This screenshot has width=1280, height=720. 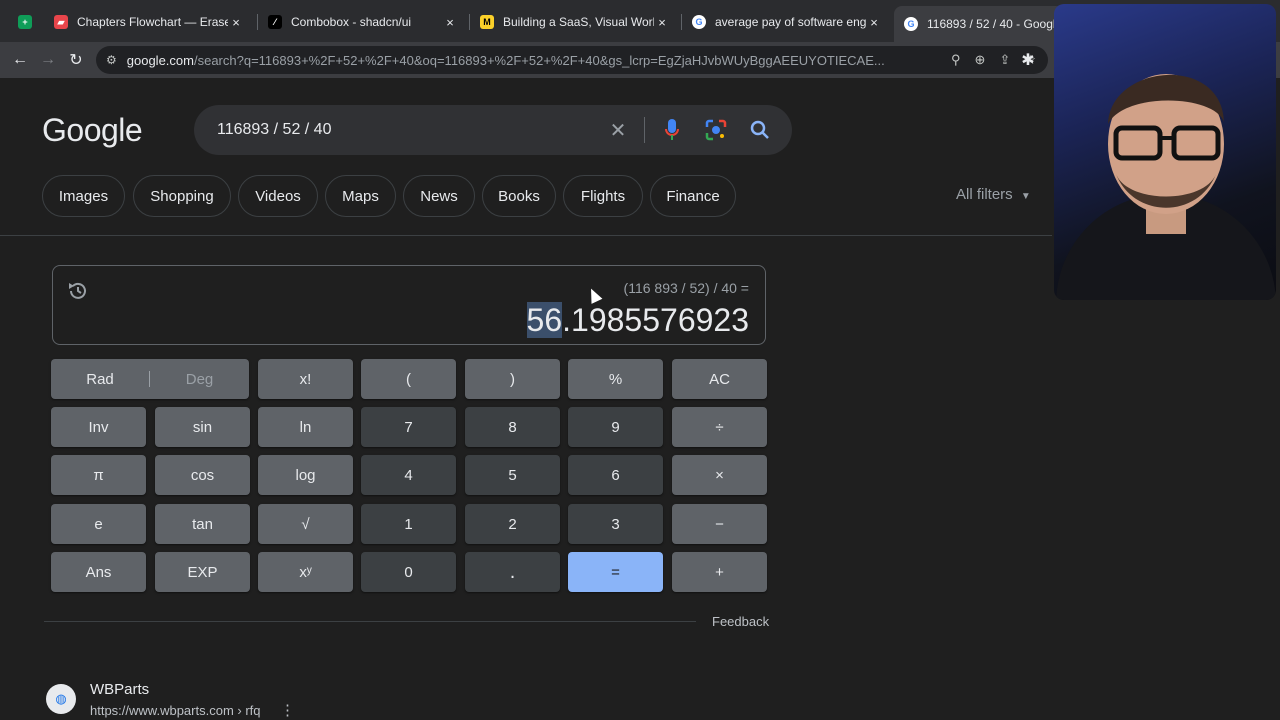 I want to click on search-input: 116893 / 52 / 40, so click(x=274, y=130).